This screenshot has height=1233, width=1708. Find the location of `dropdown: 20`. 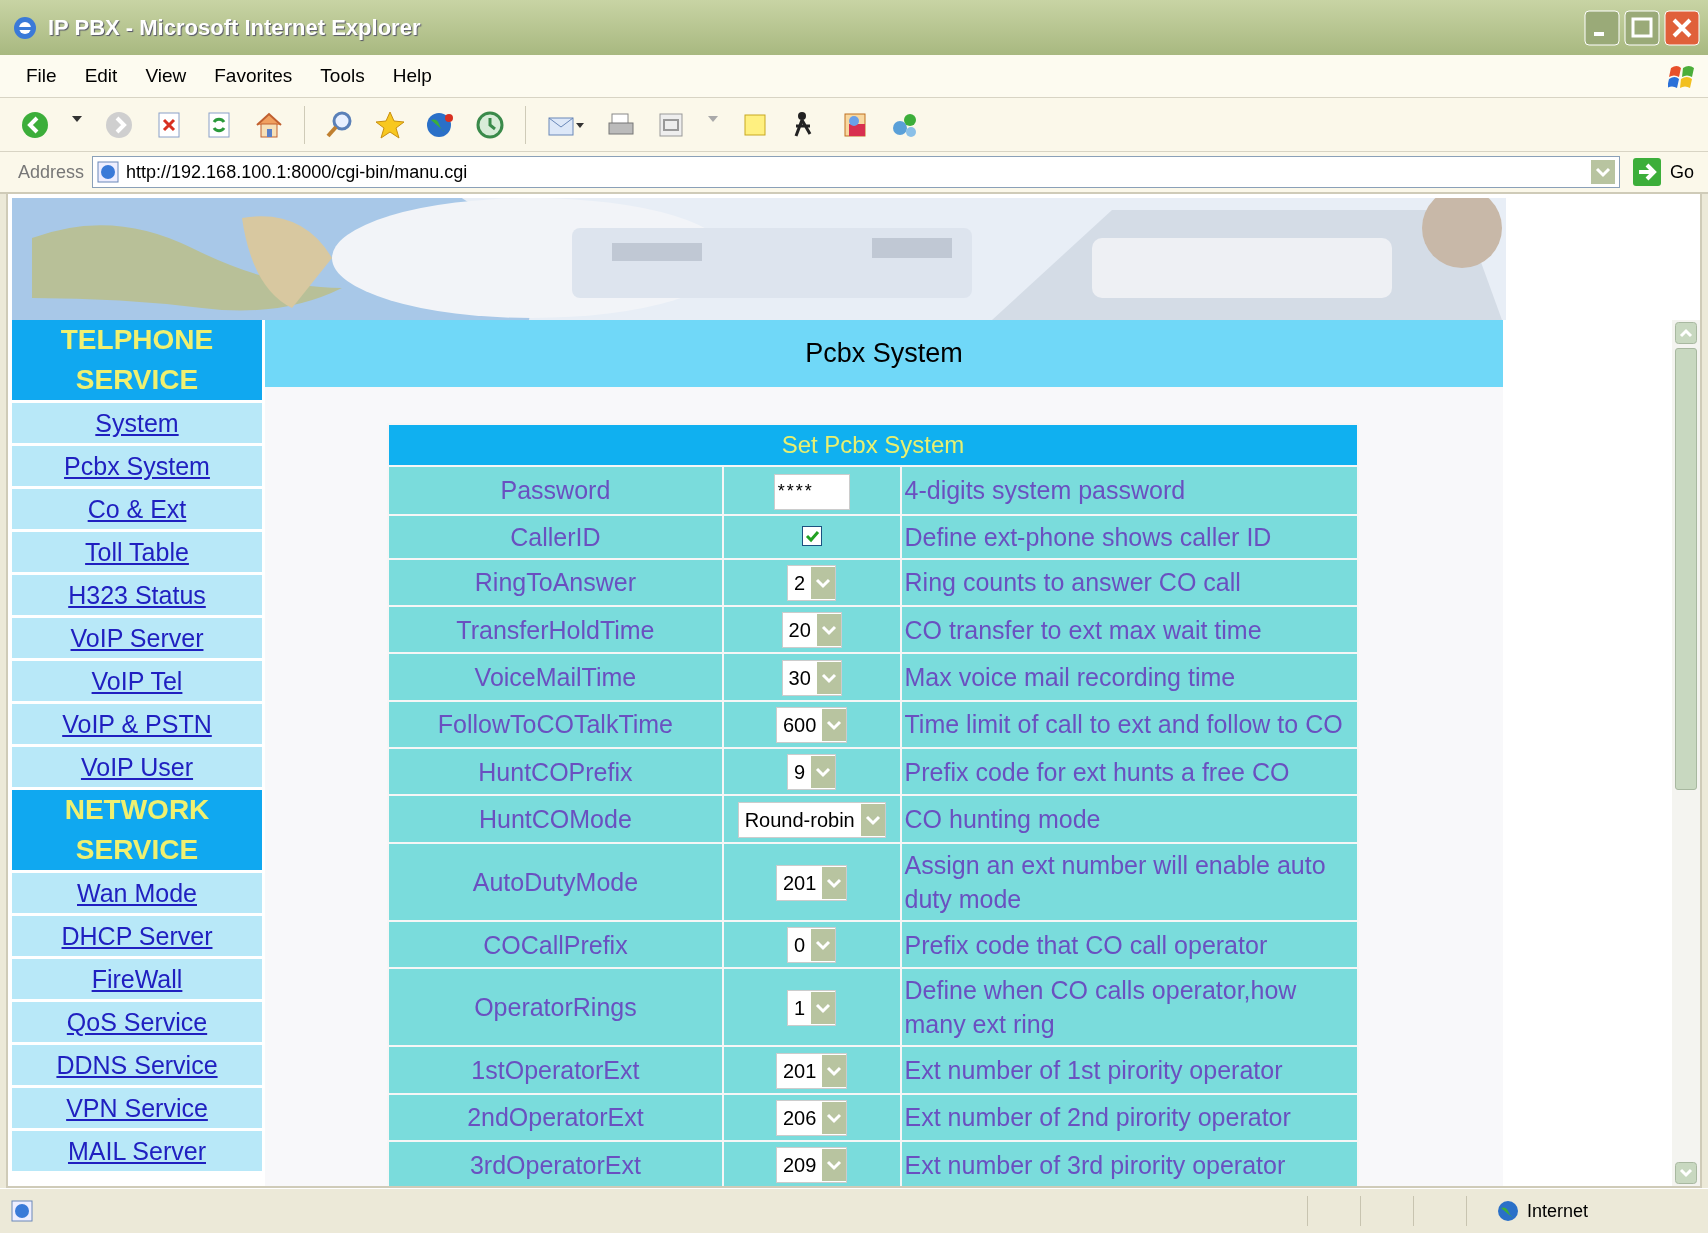

dropdown: 20 is located at coordinates (811, 630).